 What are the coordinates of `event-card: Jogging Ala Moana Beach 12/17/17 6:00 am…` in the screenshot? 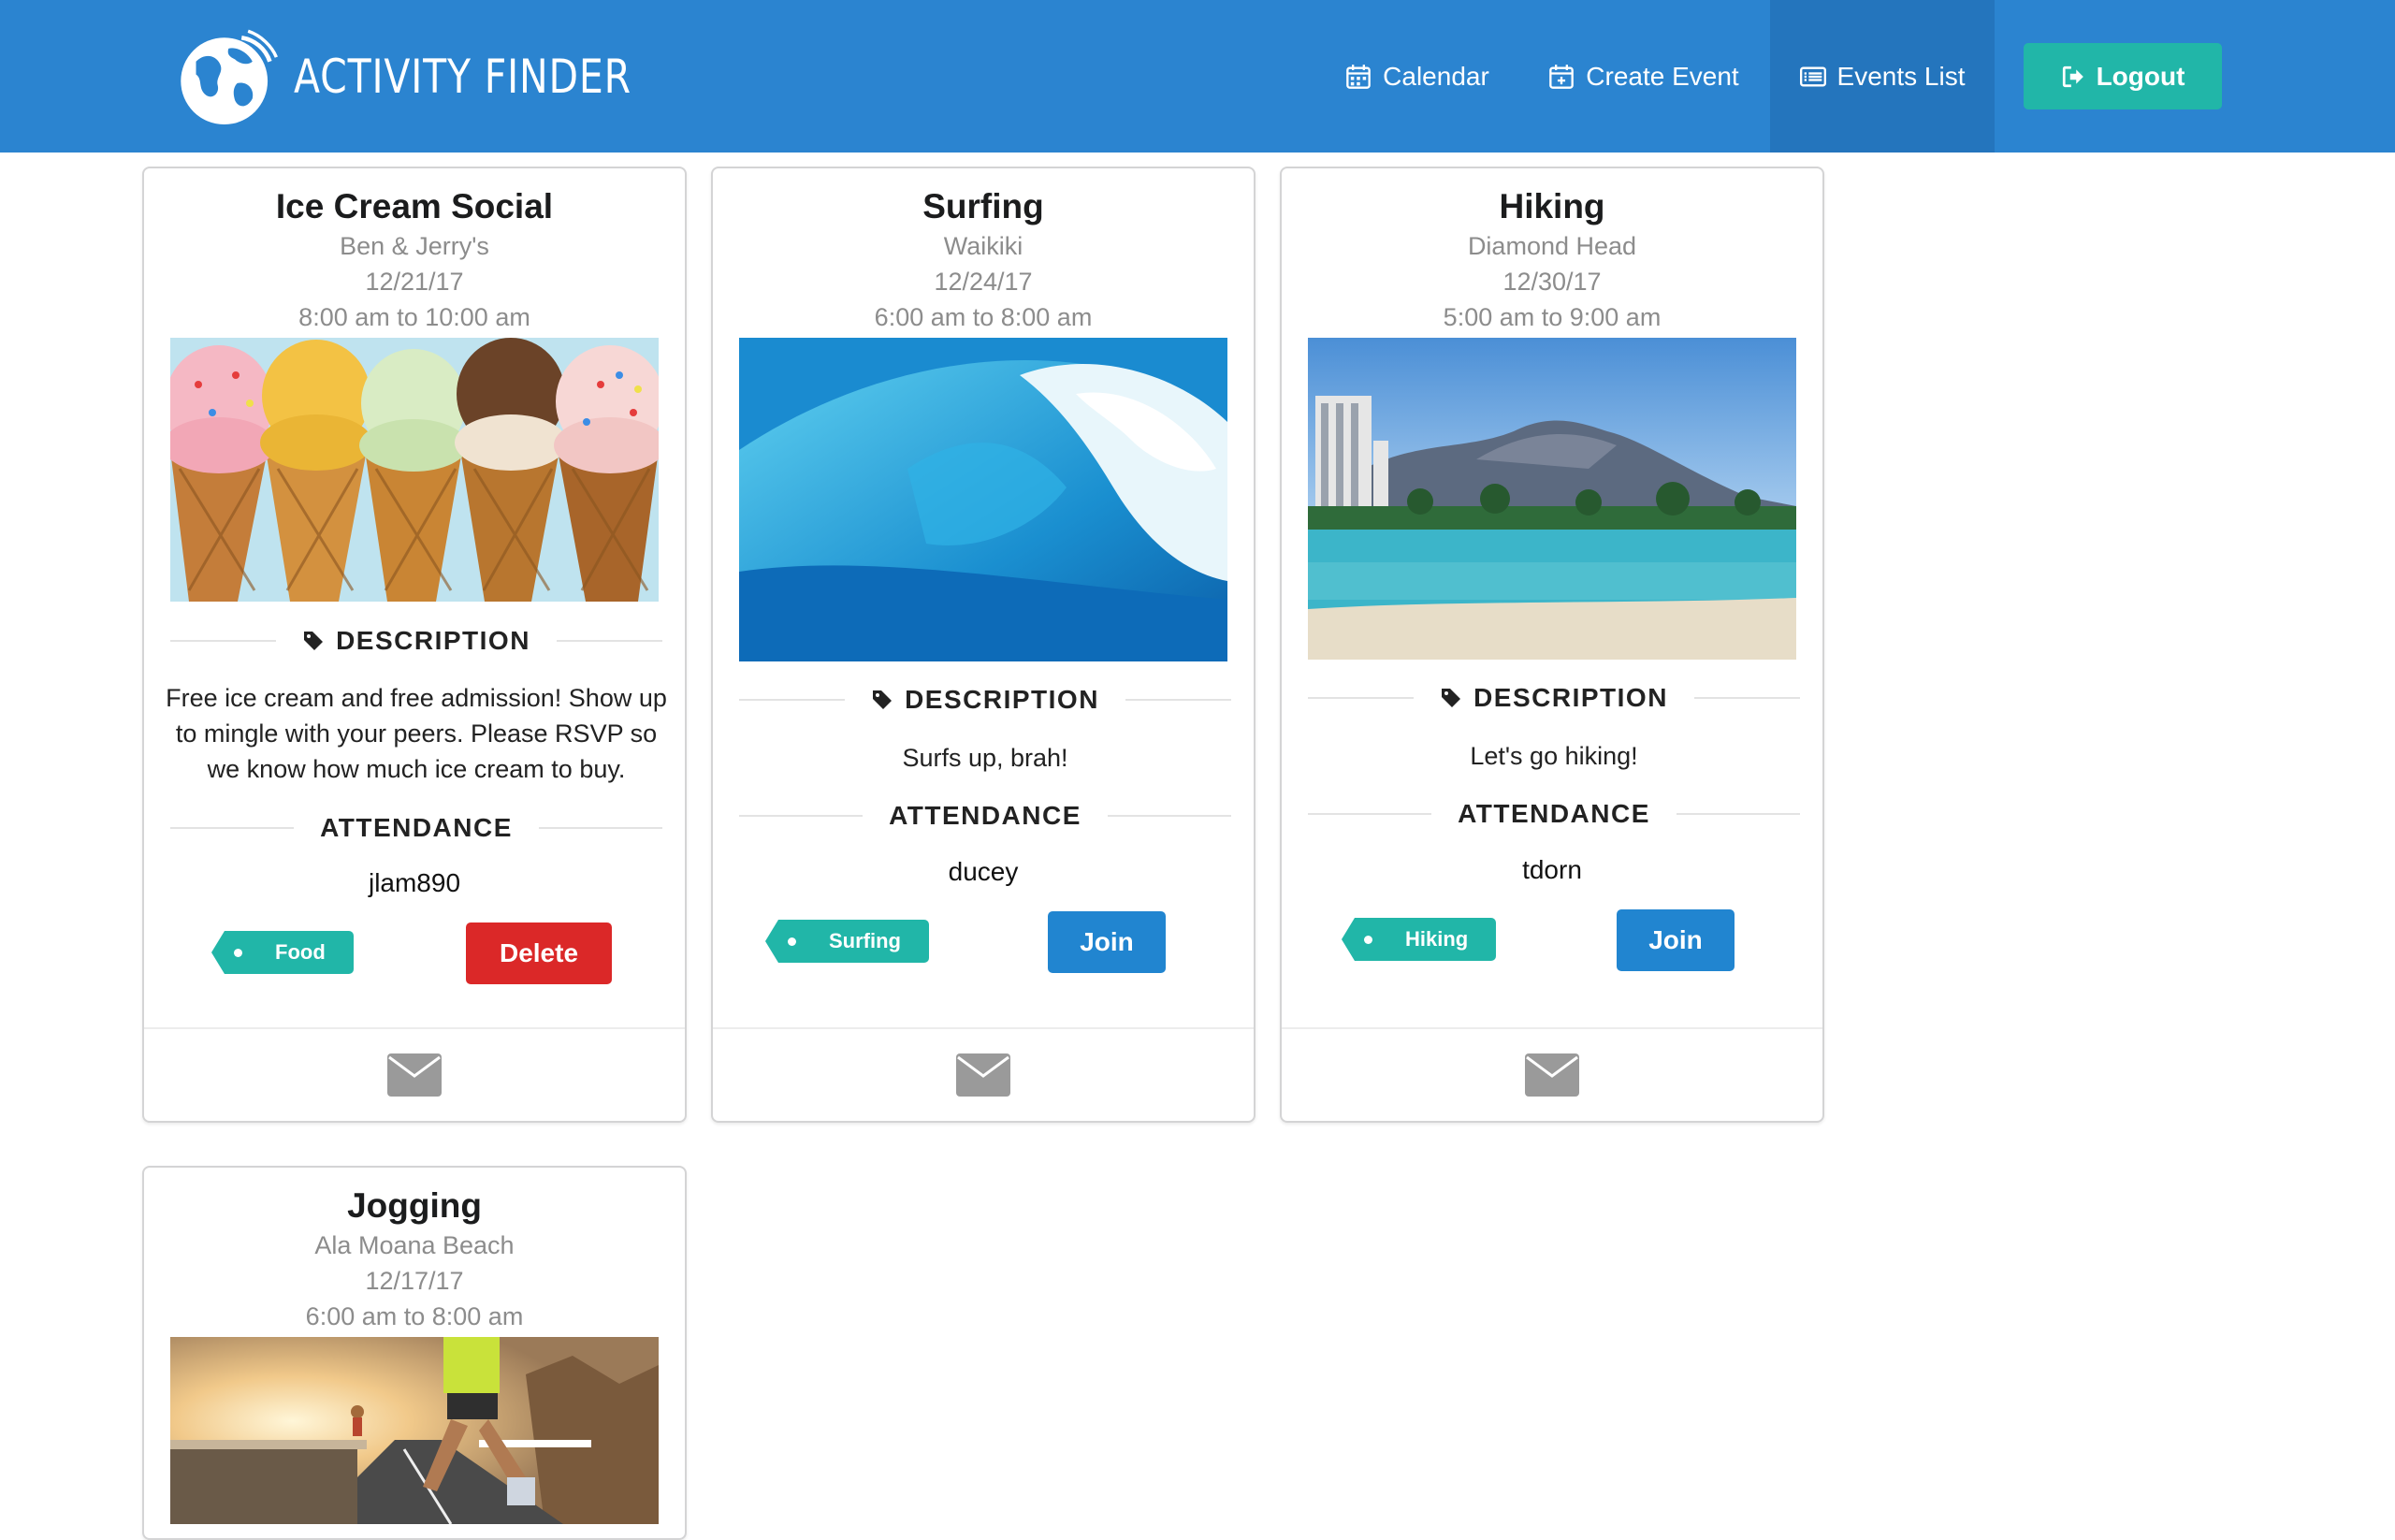 It's located at (414, 1353).